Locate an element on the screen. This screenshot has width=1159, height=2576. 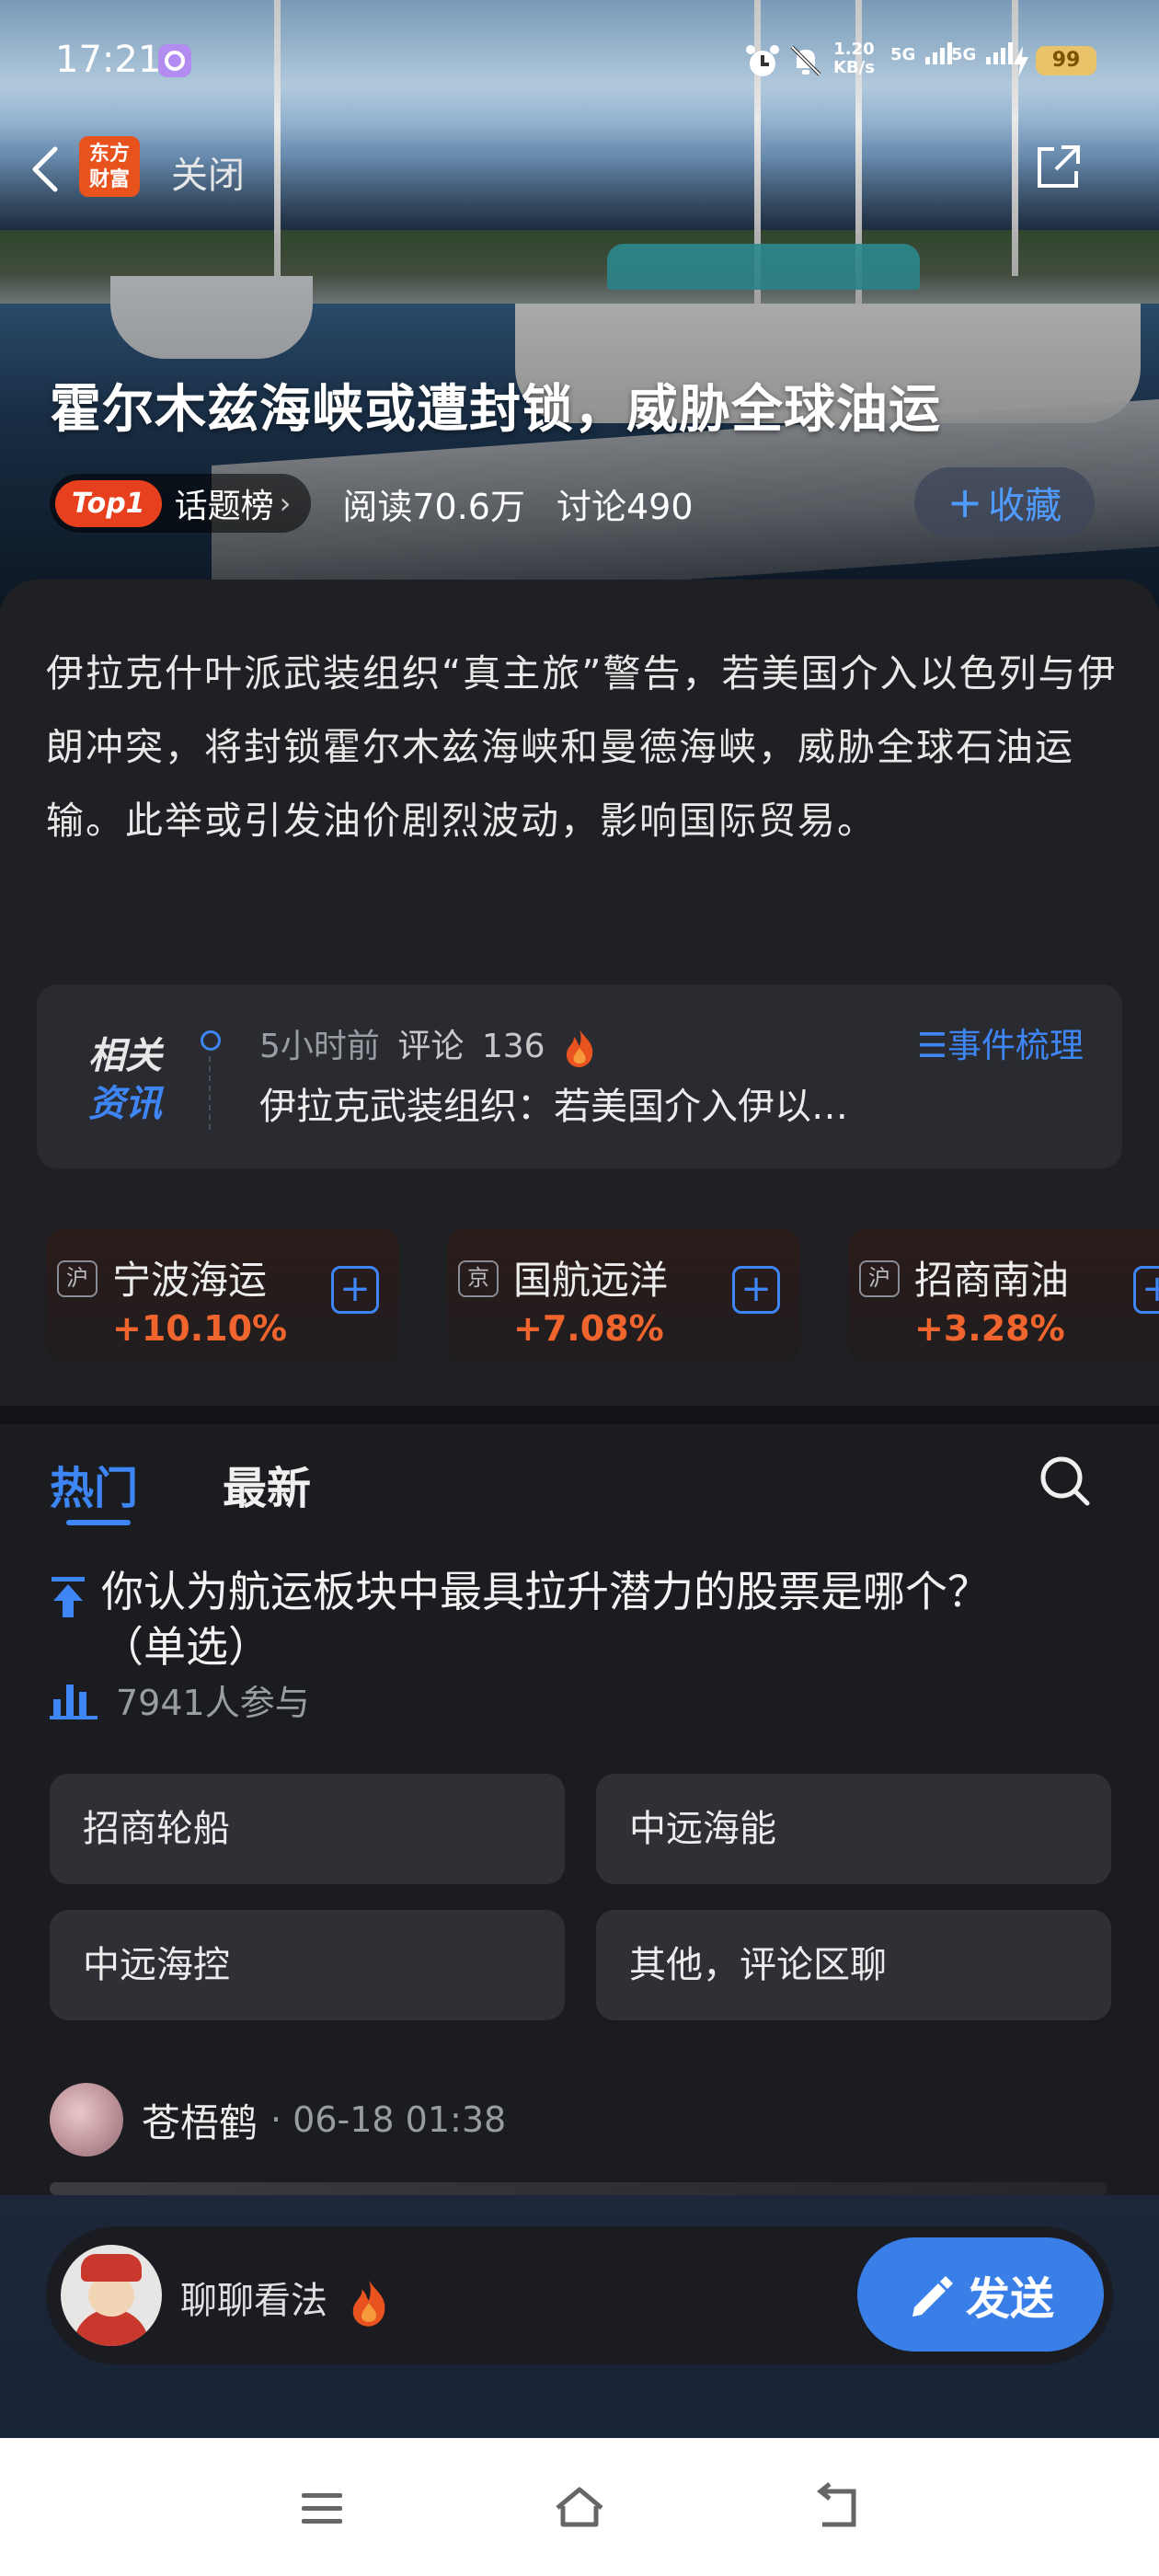
share-icon is located at coordinates (1059, 166).